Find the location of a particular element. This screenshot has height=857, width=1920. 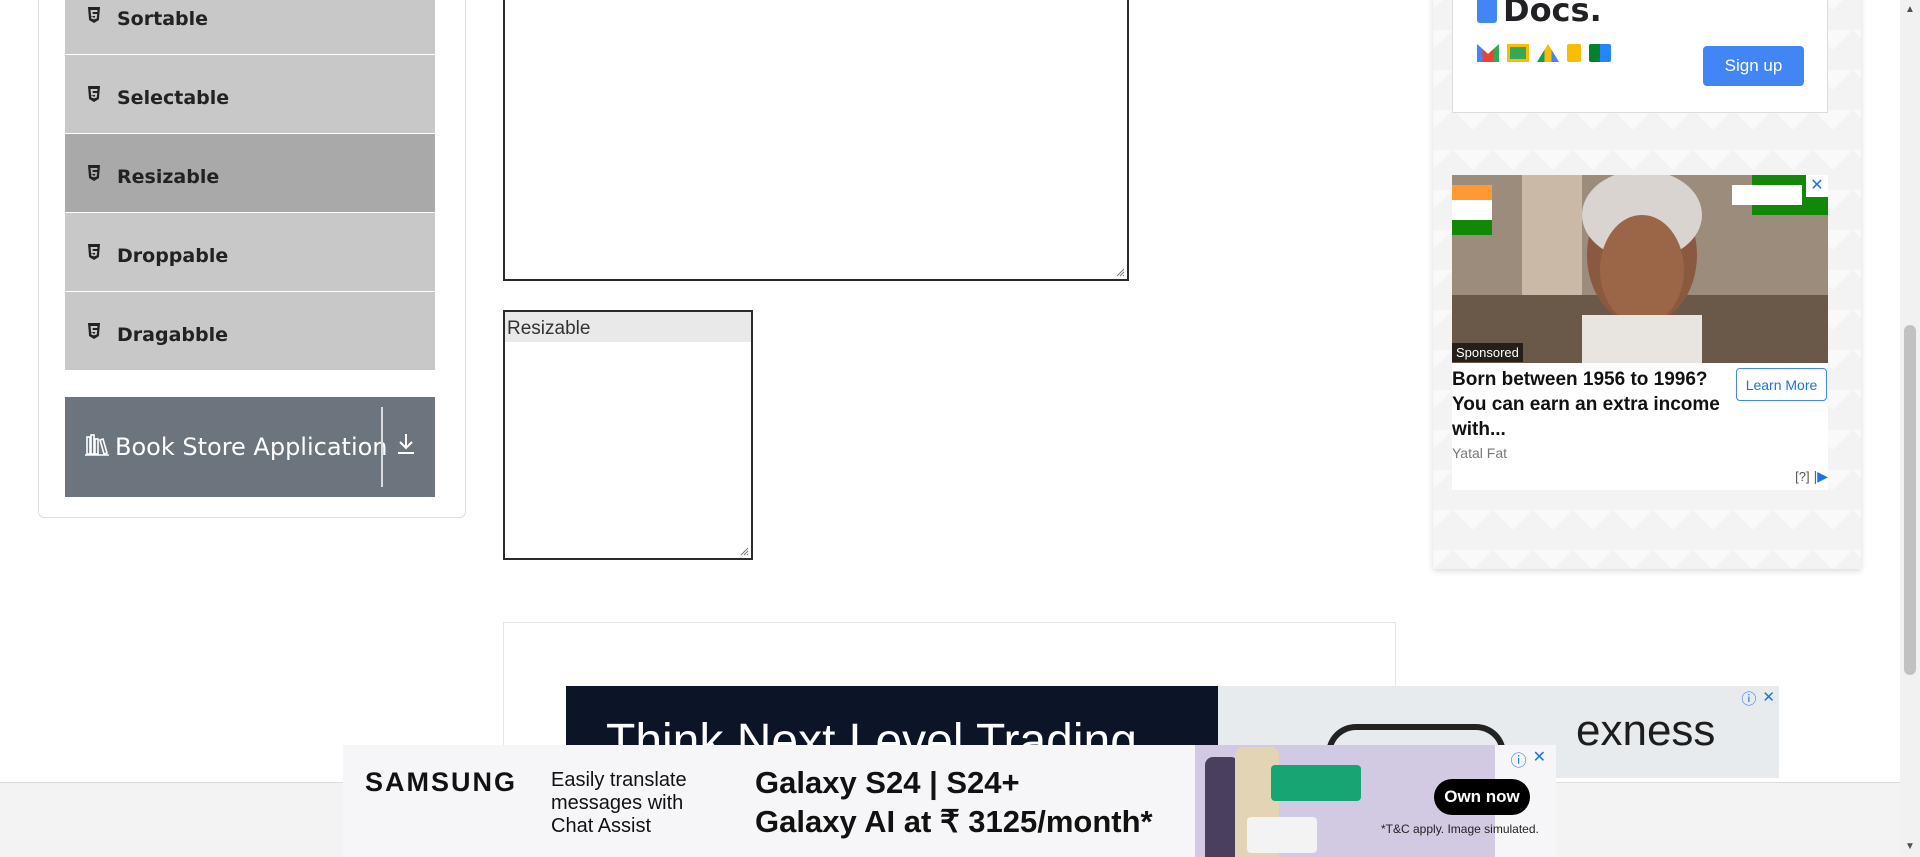

menu-item-dragabble: Dragabble is located at coordinates (250, 331).